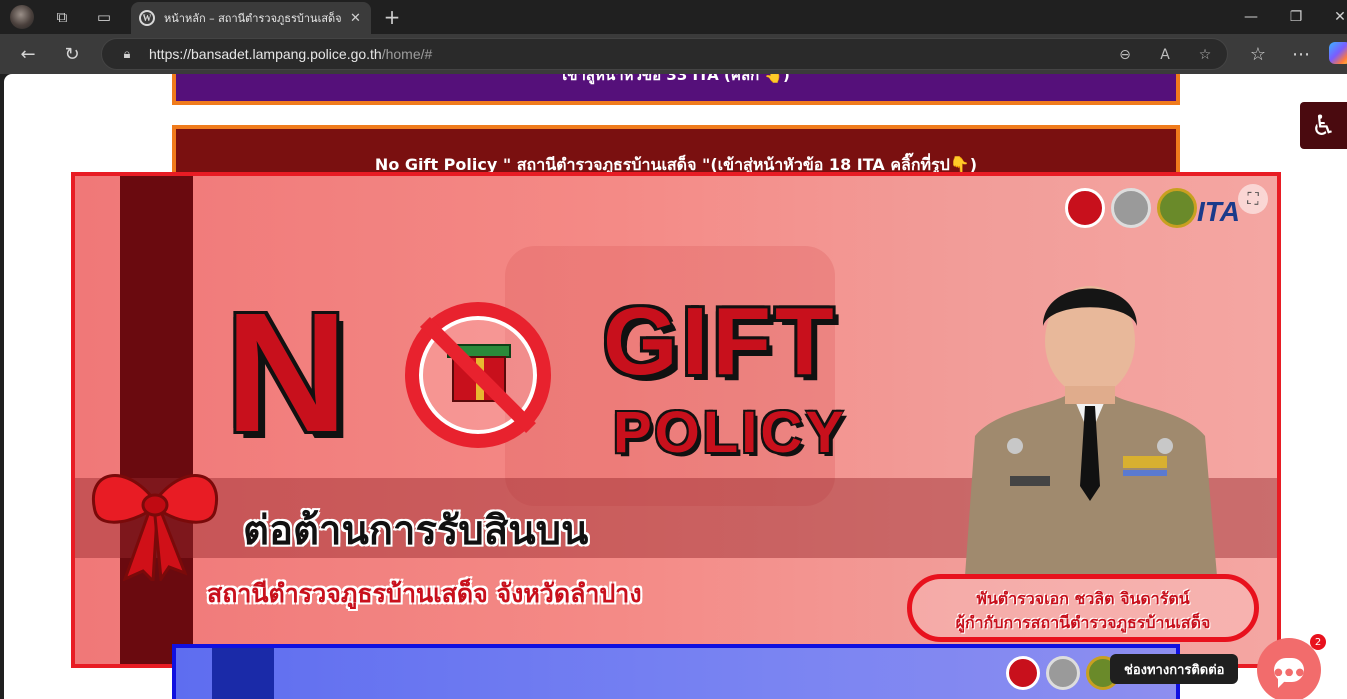 This screenshot has width=1347, height=699. What do you see at coordinates (1318, 642) in the screenshot?
I see `chat-notification-badge: 2` at bounding box center [1318, 642].